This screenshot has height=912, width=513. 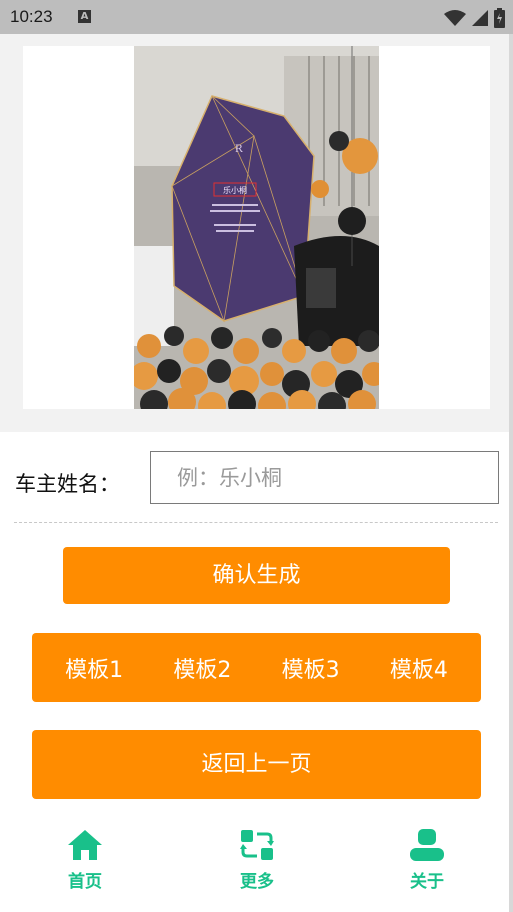 I want to click on template-1-button: 模板1, so click(x=94, y=668).